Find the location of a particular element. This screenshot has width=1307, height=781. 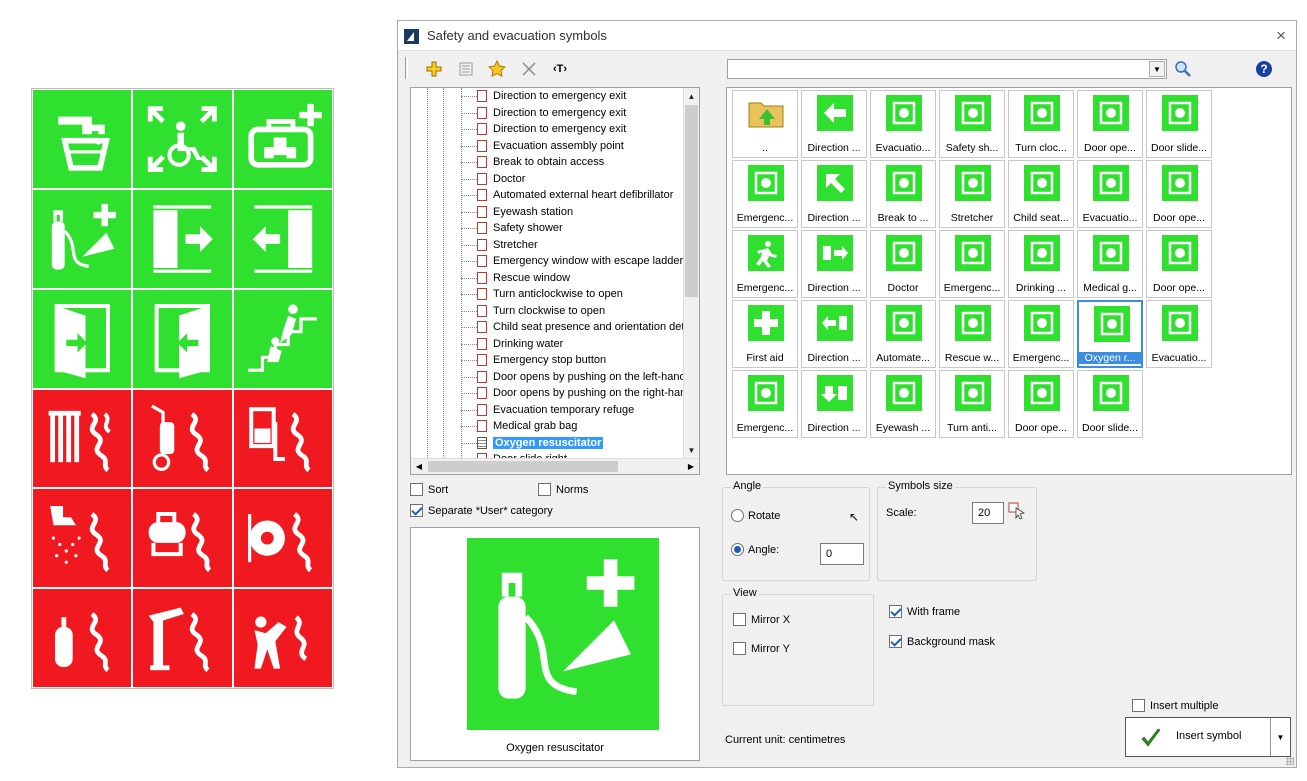

tree-item: Eyewash station is located at coordinates (548, 212).